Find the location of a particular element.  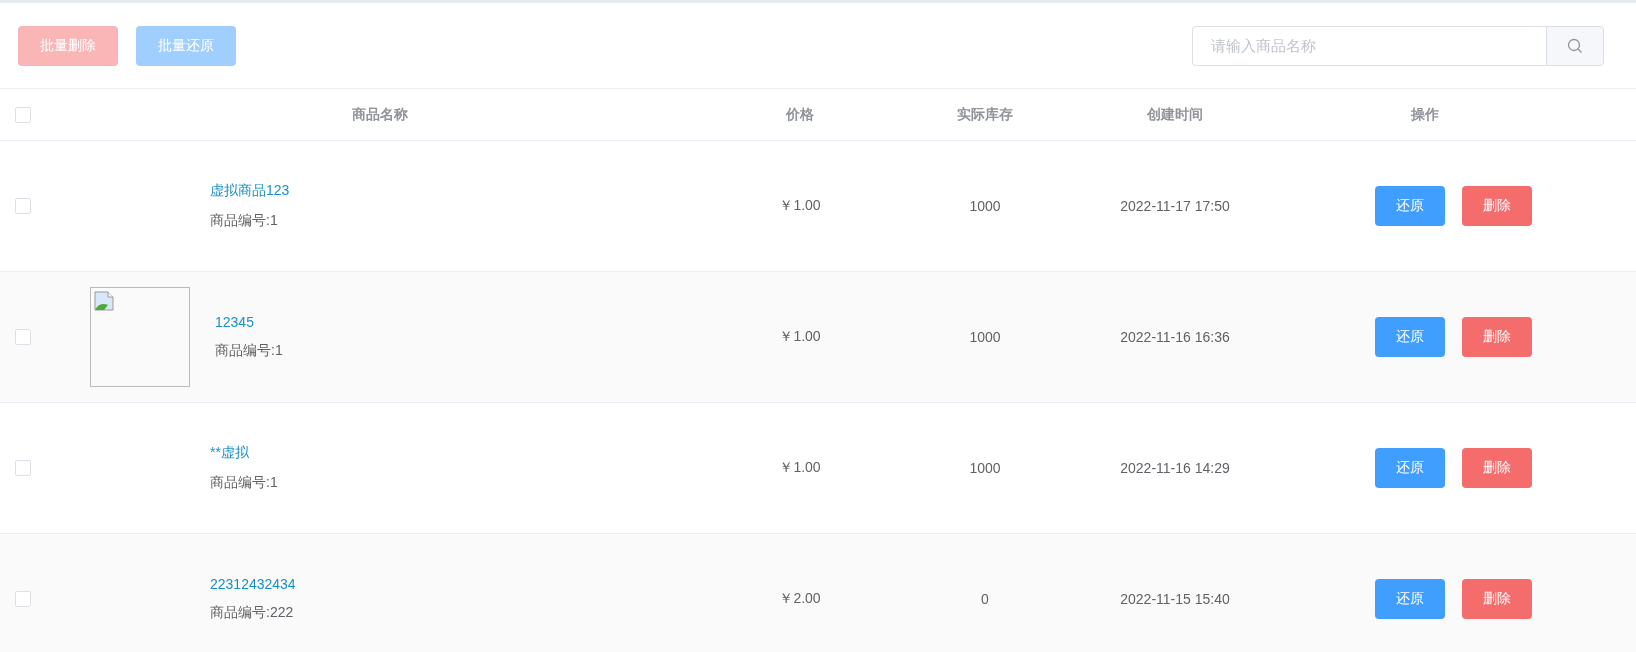

search-icon is located at coordinates (1575, 45).